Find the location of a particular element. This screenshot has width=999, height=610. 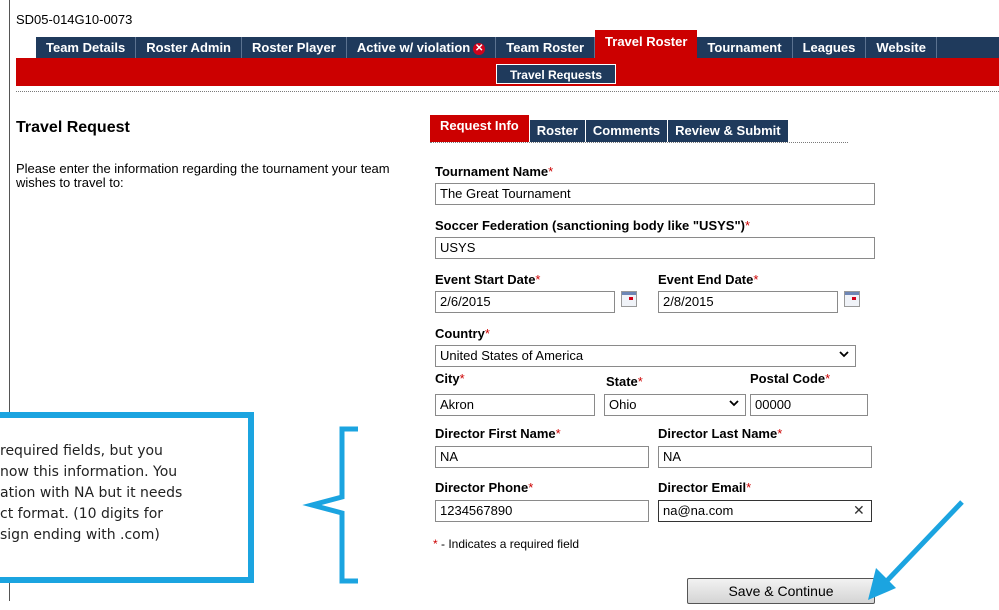

label-text: Tournament Name is located at coordinates (492, 171).